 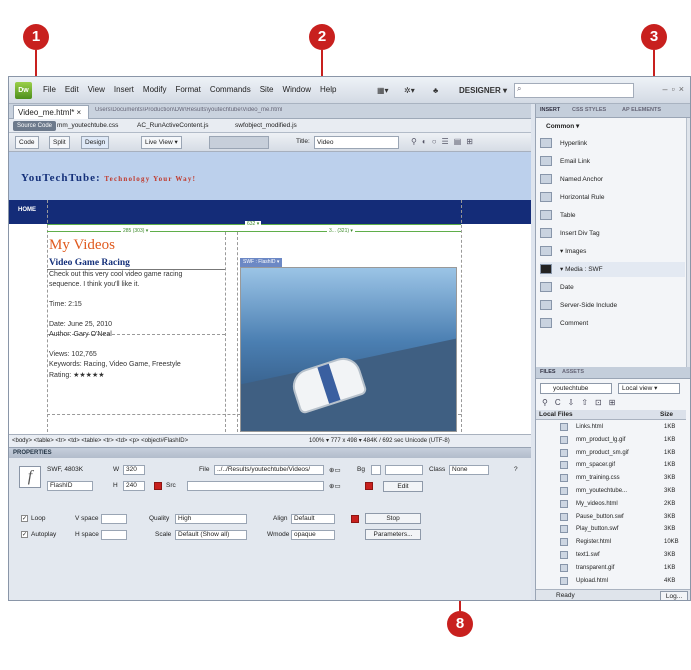 What do you see at coordinates (612, 251) in the screenshot?
I see `insert-images: ▾ Images` at bounding box center [612, 251].